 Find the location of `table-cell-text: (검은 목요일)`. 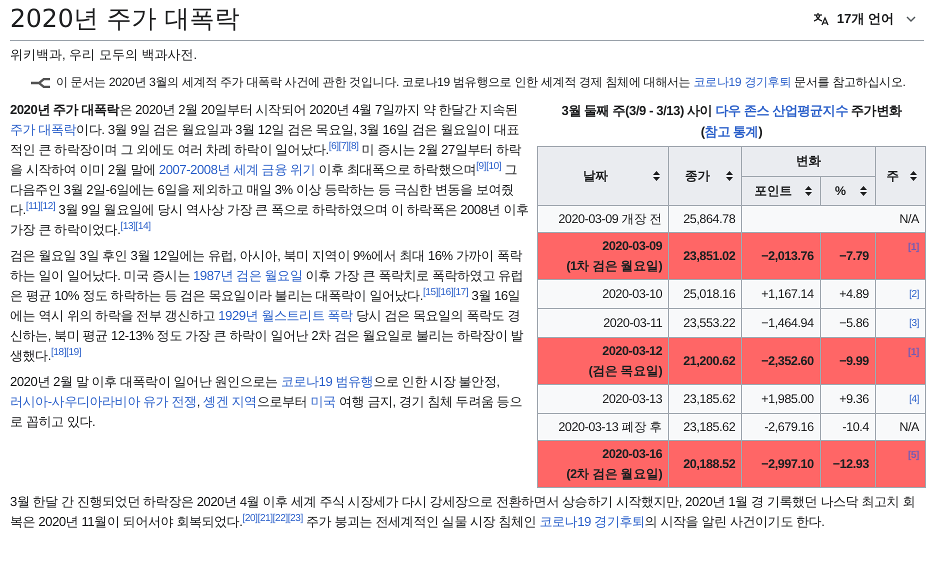

table-cell-text: (검은 목요일) is located at coordinates (625, 371).